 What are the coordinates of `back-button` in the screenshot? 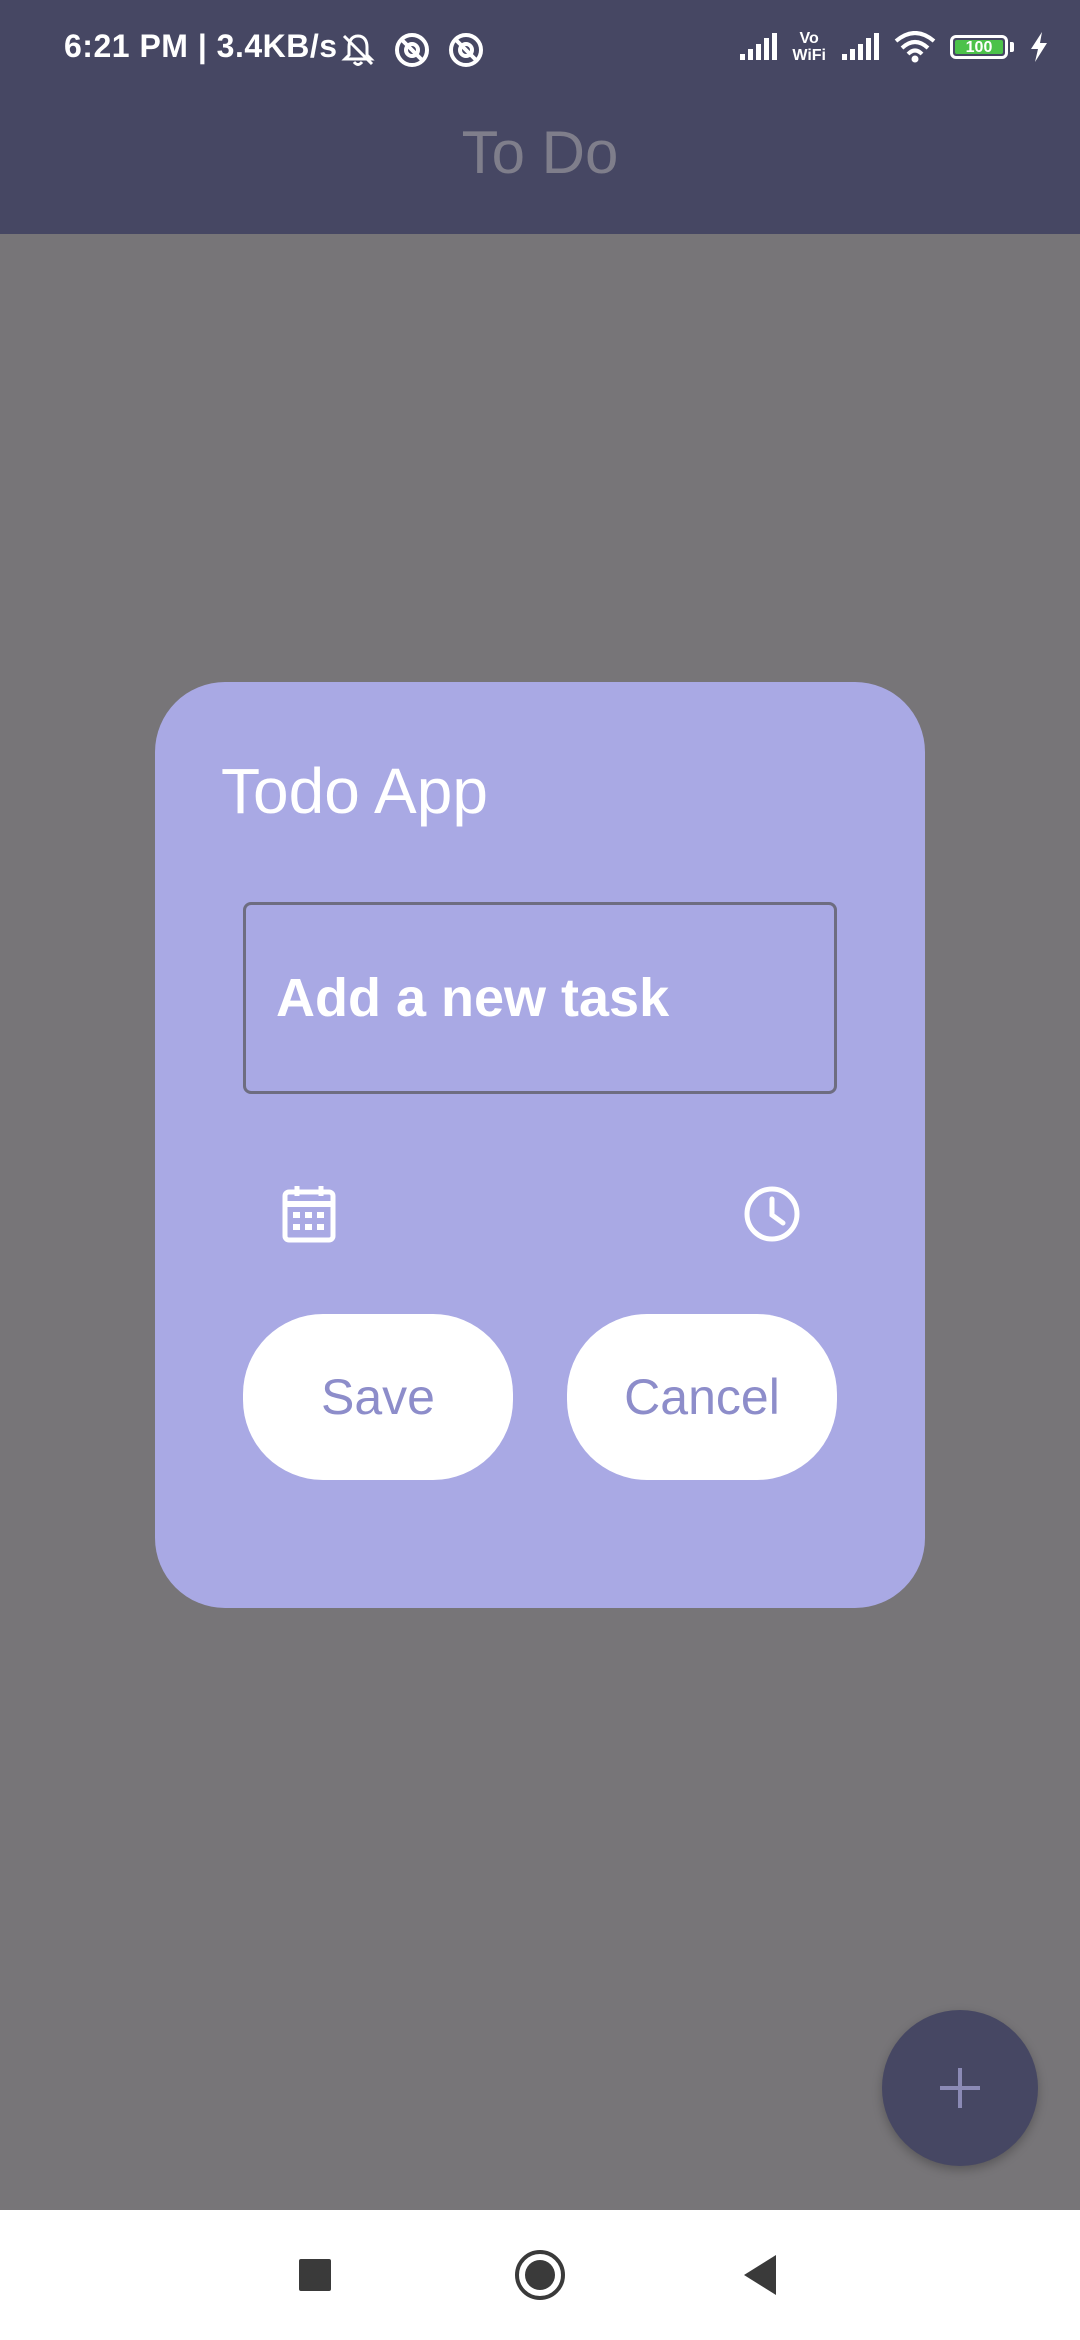 It's located at (760, 2275).